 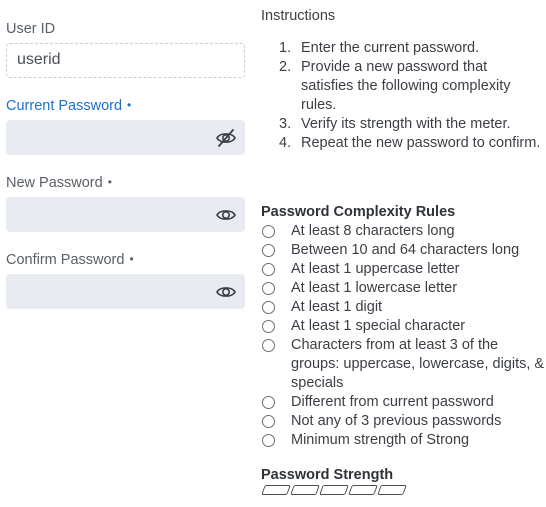 I want to click on rule-text: Different from current password, so click(x=392, y=402).